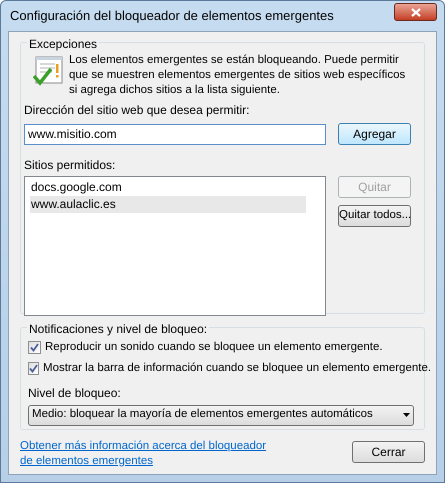 The width and height of the screenshot is (445, 483). I want to click on site-item: docs.google.com, so click(168, 187).